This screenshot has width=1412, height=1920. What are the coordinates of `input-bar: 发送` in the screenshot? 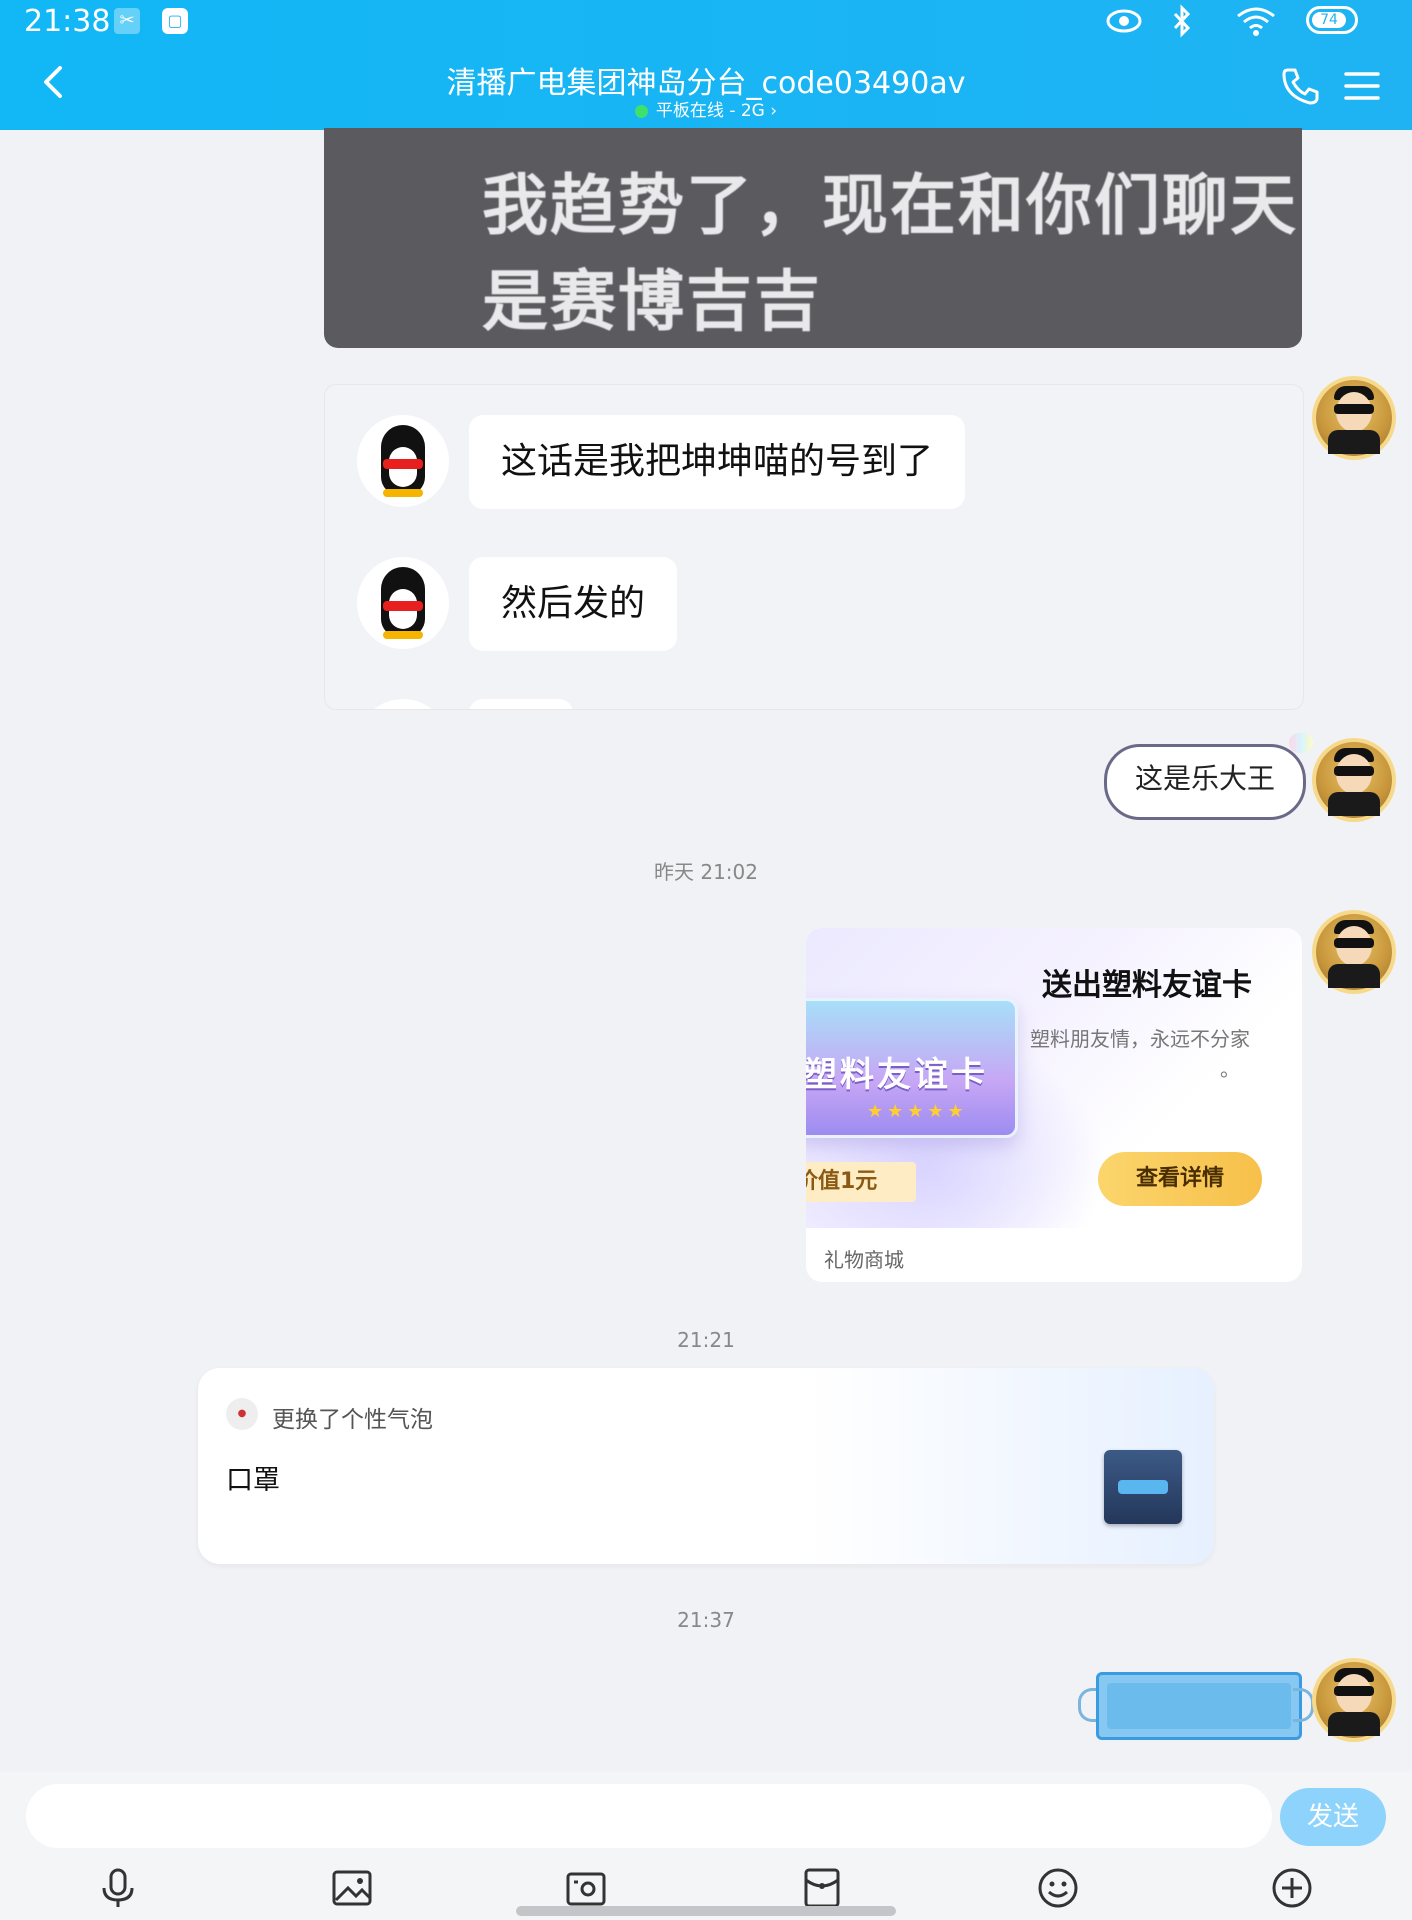 It's located at (706, 1846).